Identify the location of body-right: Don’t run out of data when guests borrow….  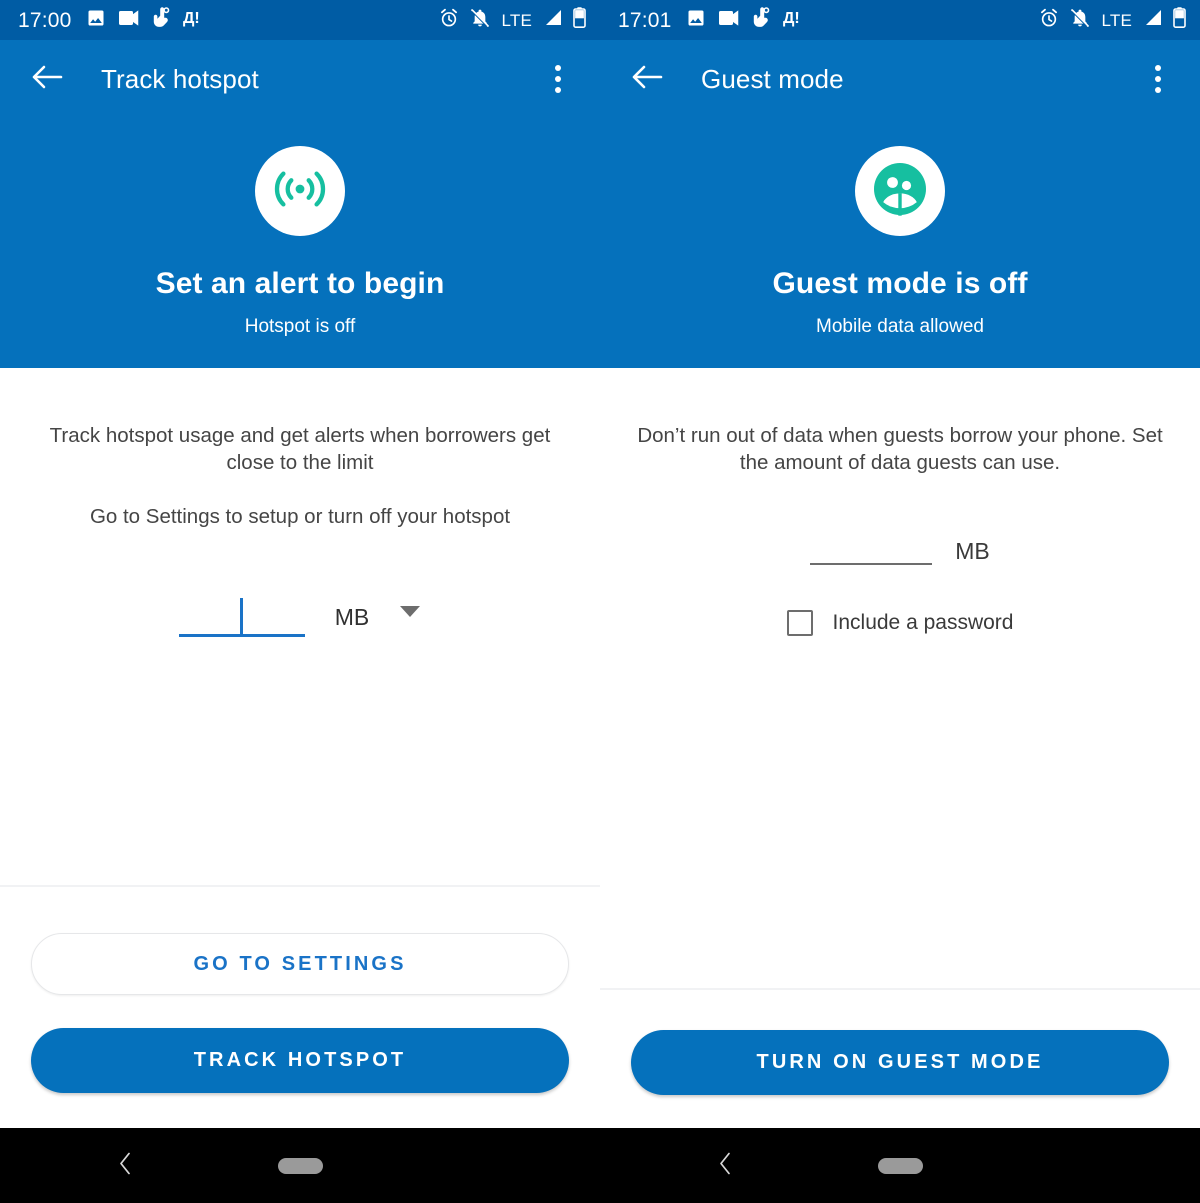
(900, 501).